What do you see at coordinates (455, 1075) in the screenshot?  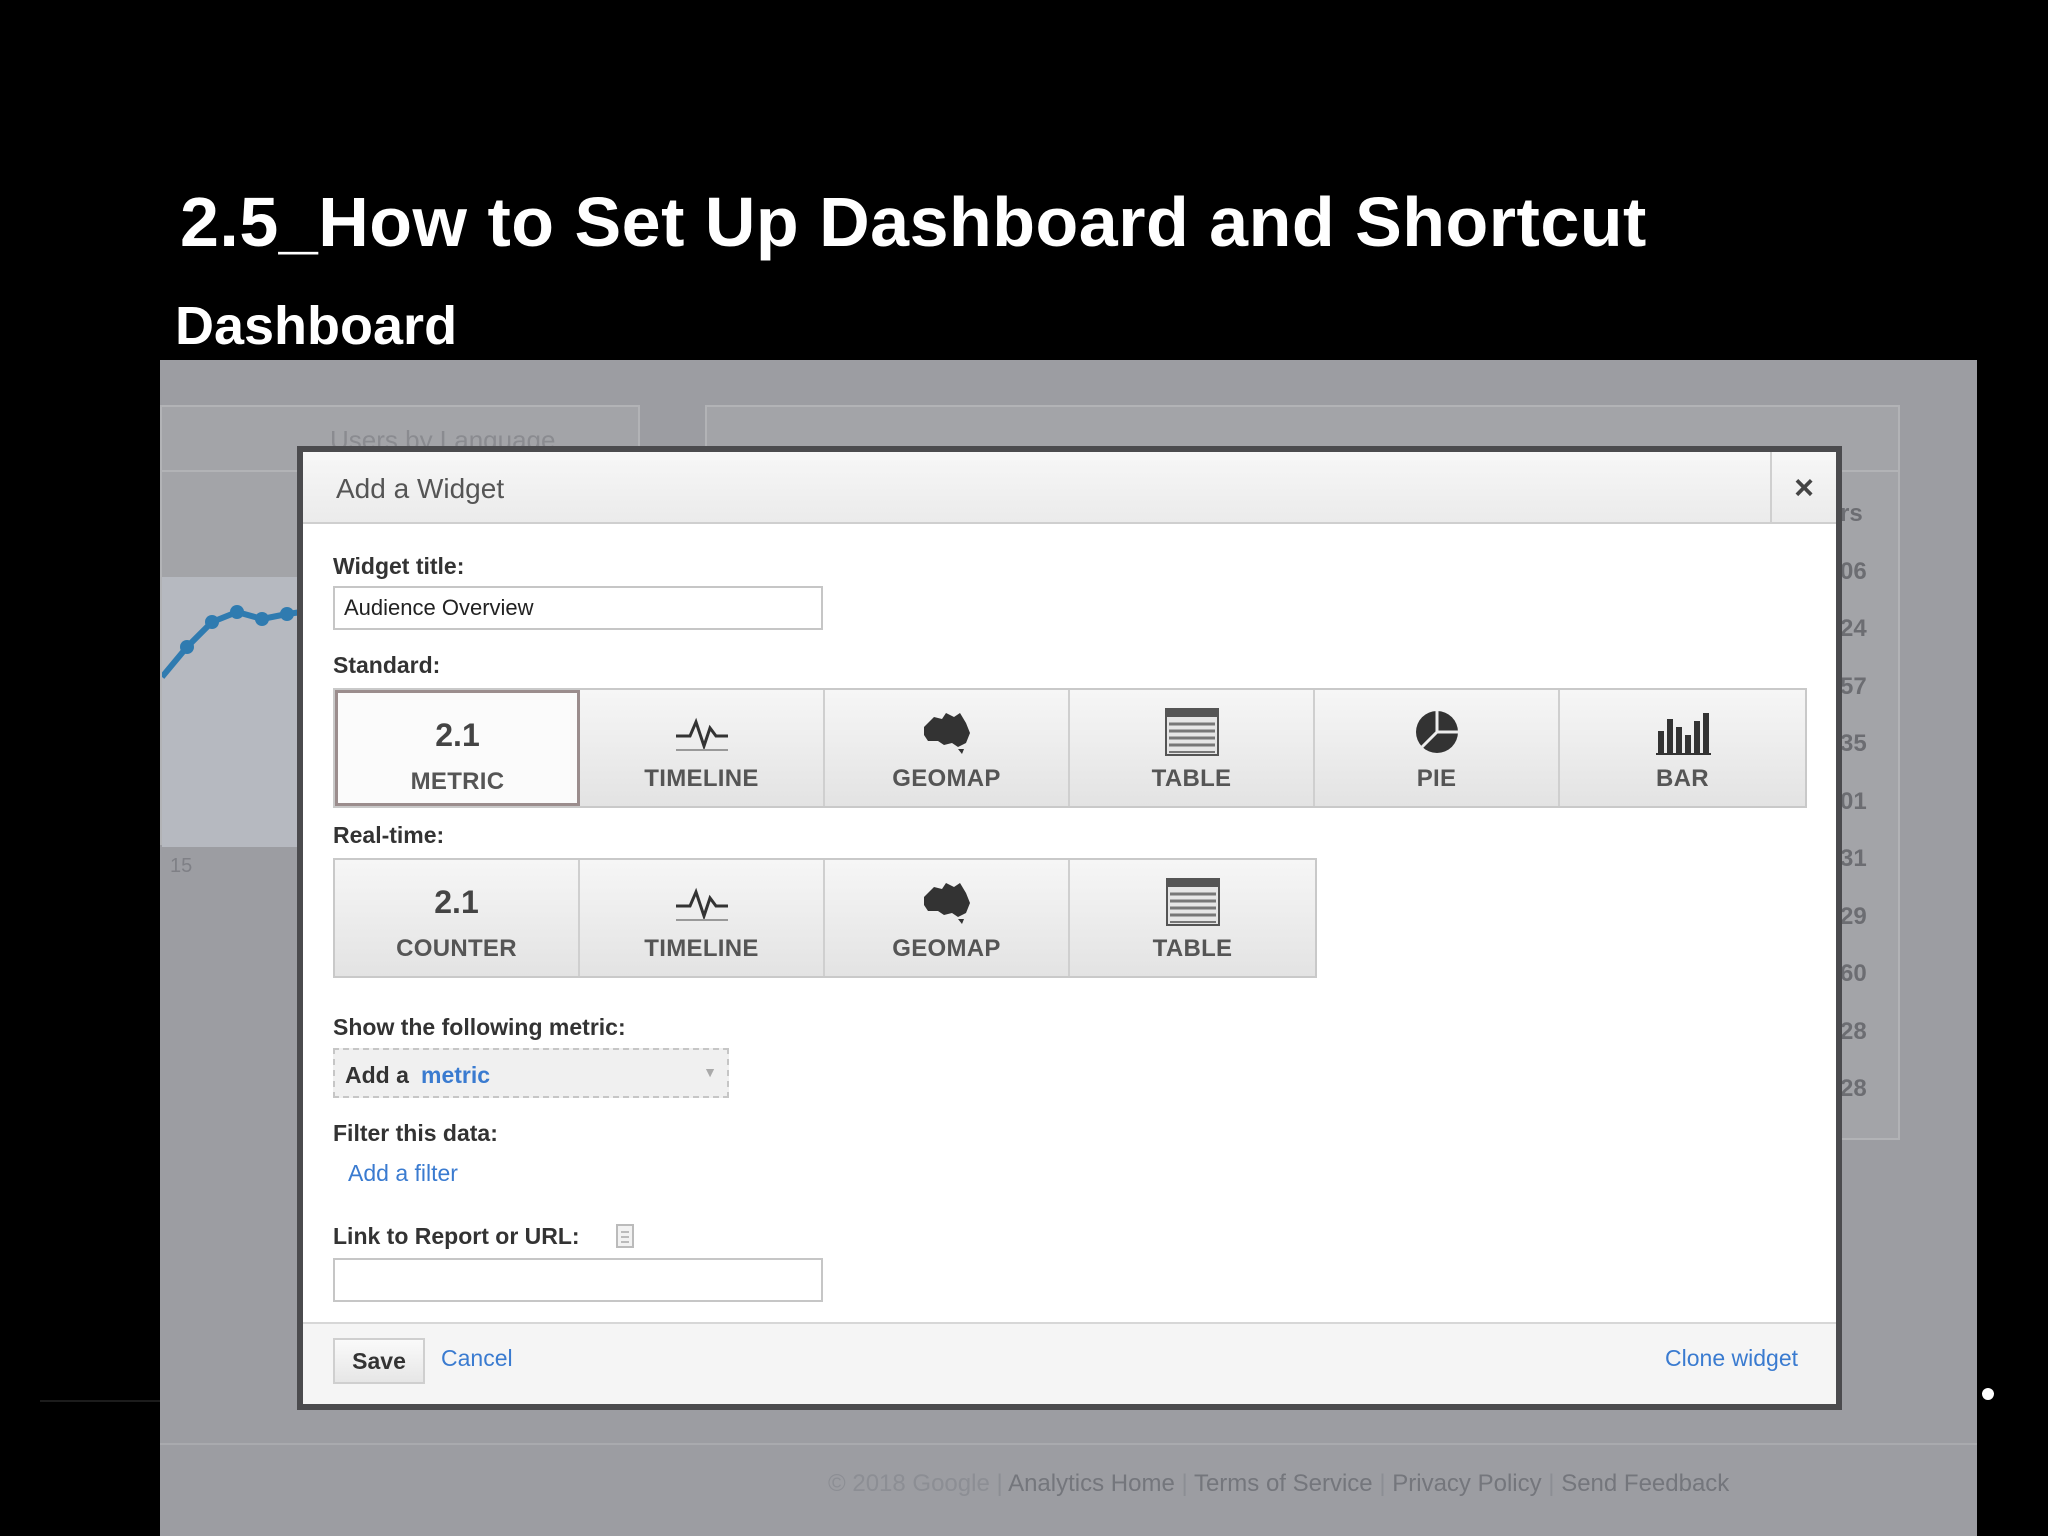 I see `metric-dropdown-link: metric` at bounding box center [455, 1075].